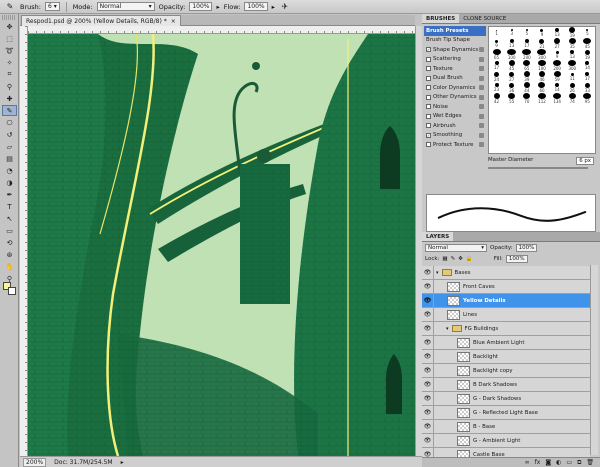 The width and height of the screenshot is (600, 467). I want to click on brush-preset: 27, so click(511, 76).